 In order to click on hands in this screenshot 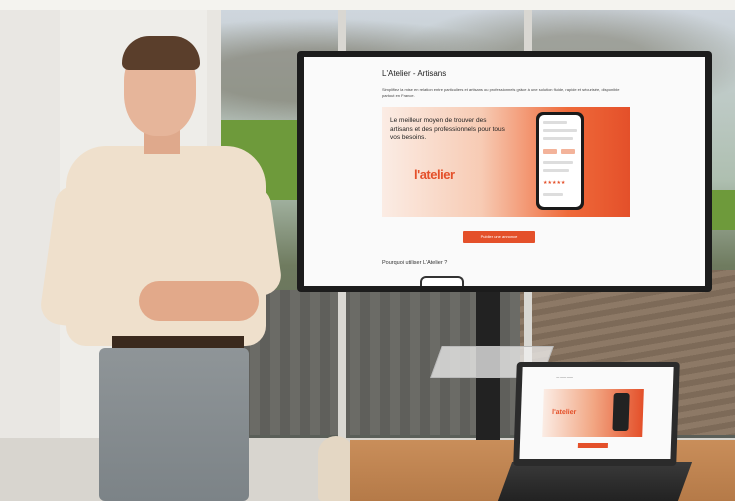, I will do `click(199, 301)`.